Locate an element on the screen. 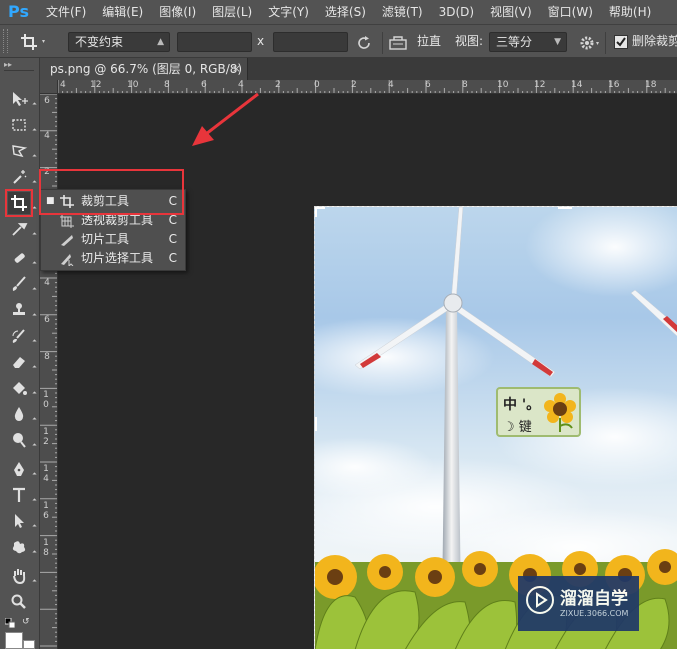 This screenshot has width=677, height=649. flyout-item-slice-tool: 切片工具 C is located at coordinates (113, 239).